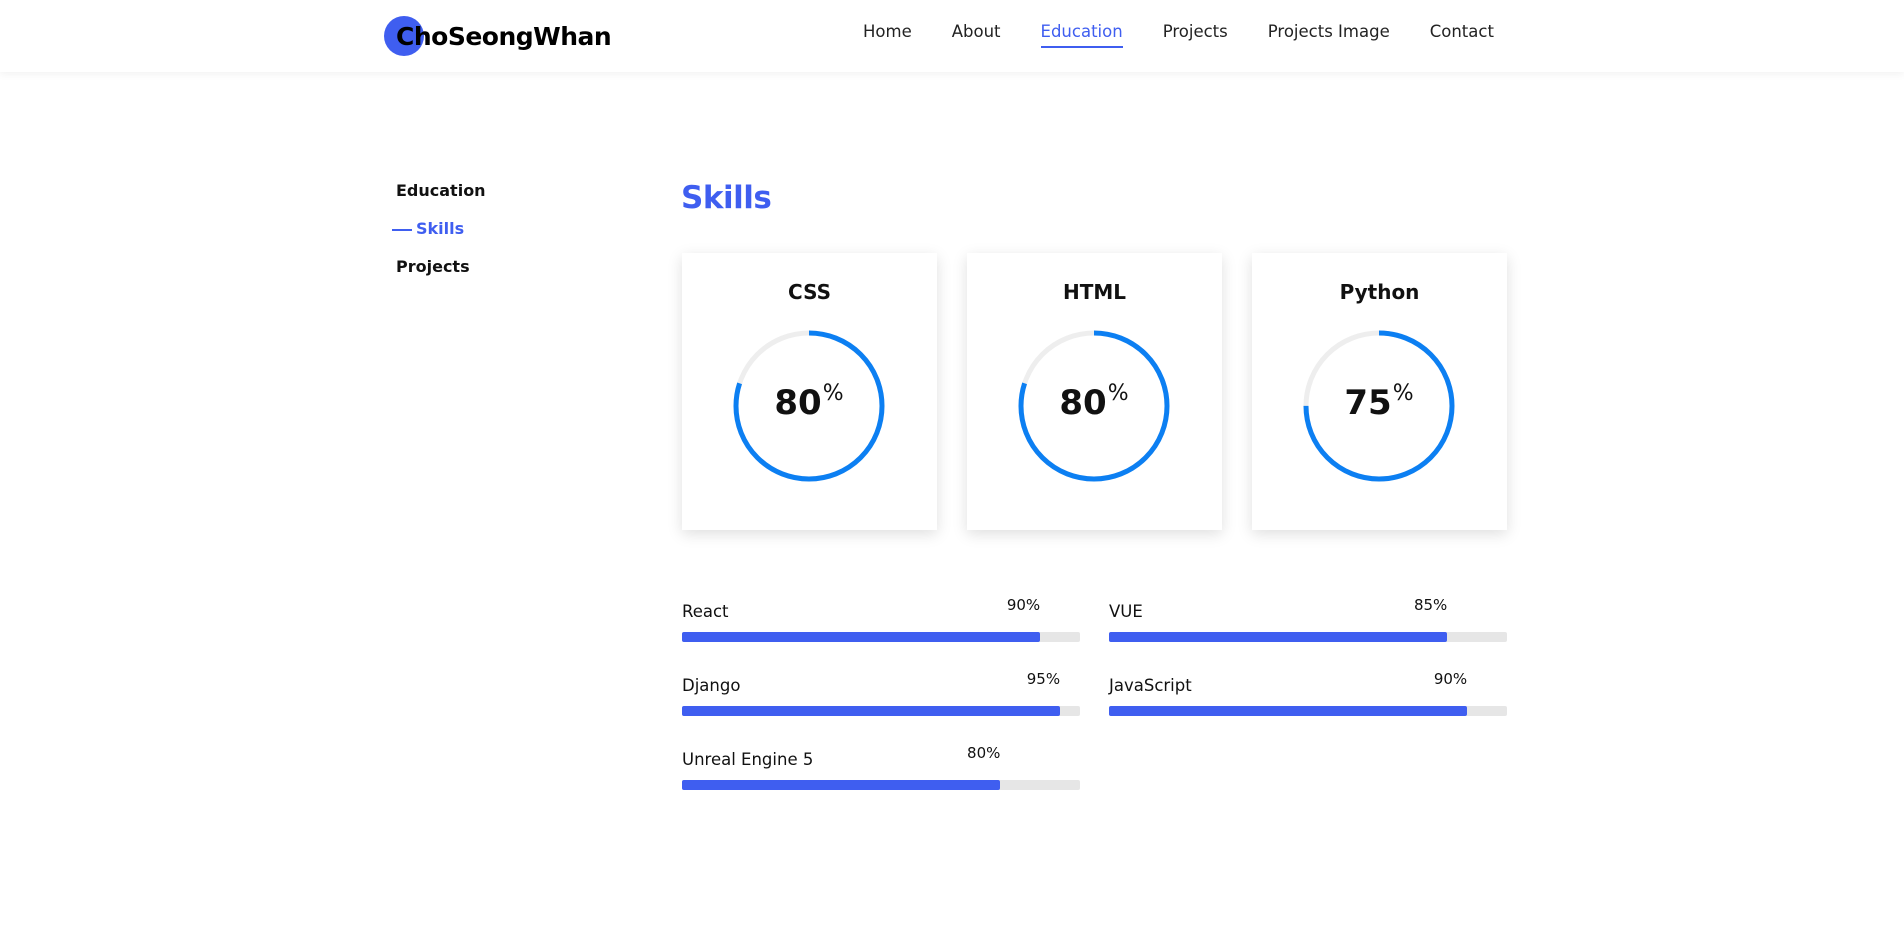 This screenshot has width=1904, height=925. I want to click on nav-education: Education, so click(1081, 35).